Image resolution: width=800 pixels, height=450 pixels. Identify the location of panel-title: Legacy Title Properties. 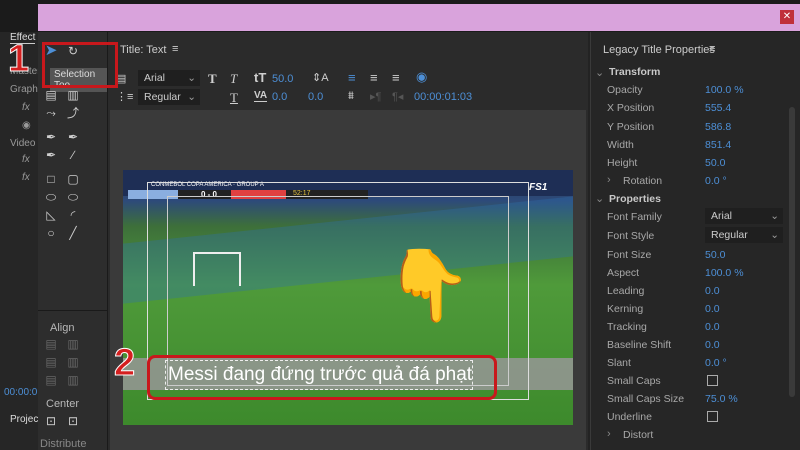
(659, 50).